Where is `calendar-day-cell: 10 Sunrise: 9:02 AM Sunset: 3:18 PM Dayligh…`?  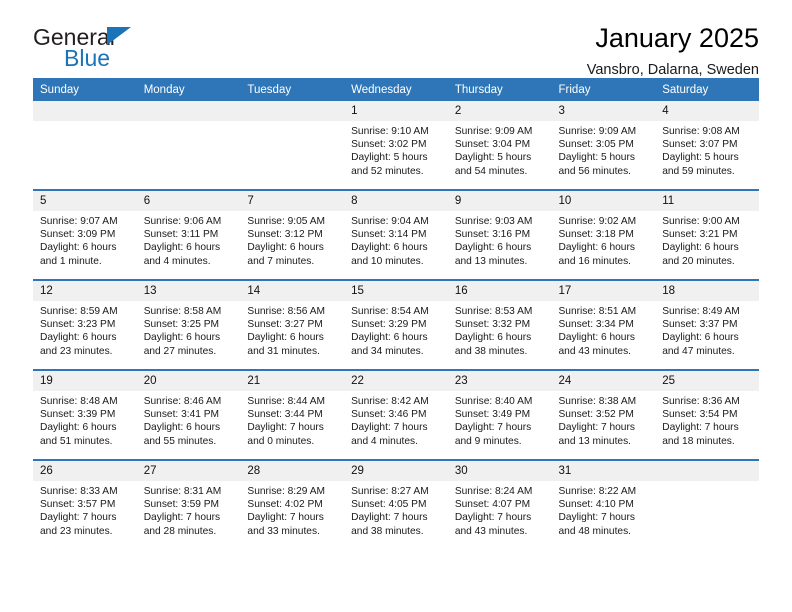
calendar-day-cell: 10 Sunrise: 9:02 AM Sunset: 3:18 PM Dayligh… is located at coordinates (603, 235).